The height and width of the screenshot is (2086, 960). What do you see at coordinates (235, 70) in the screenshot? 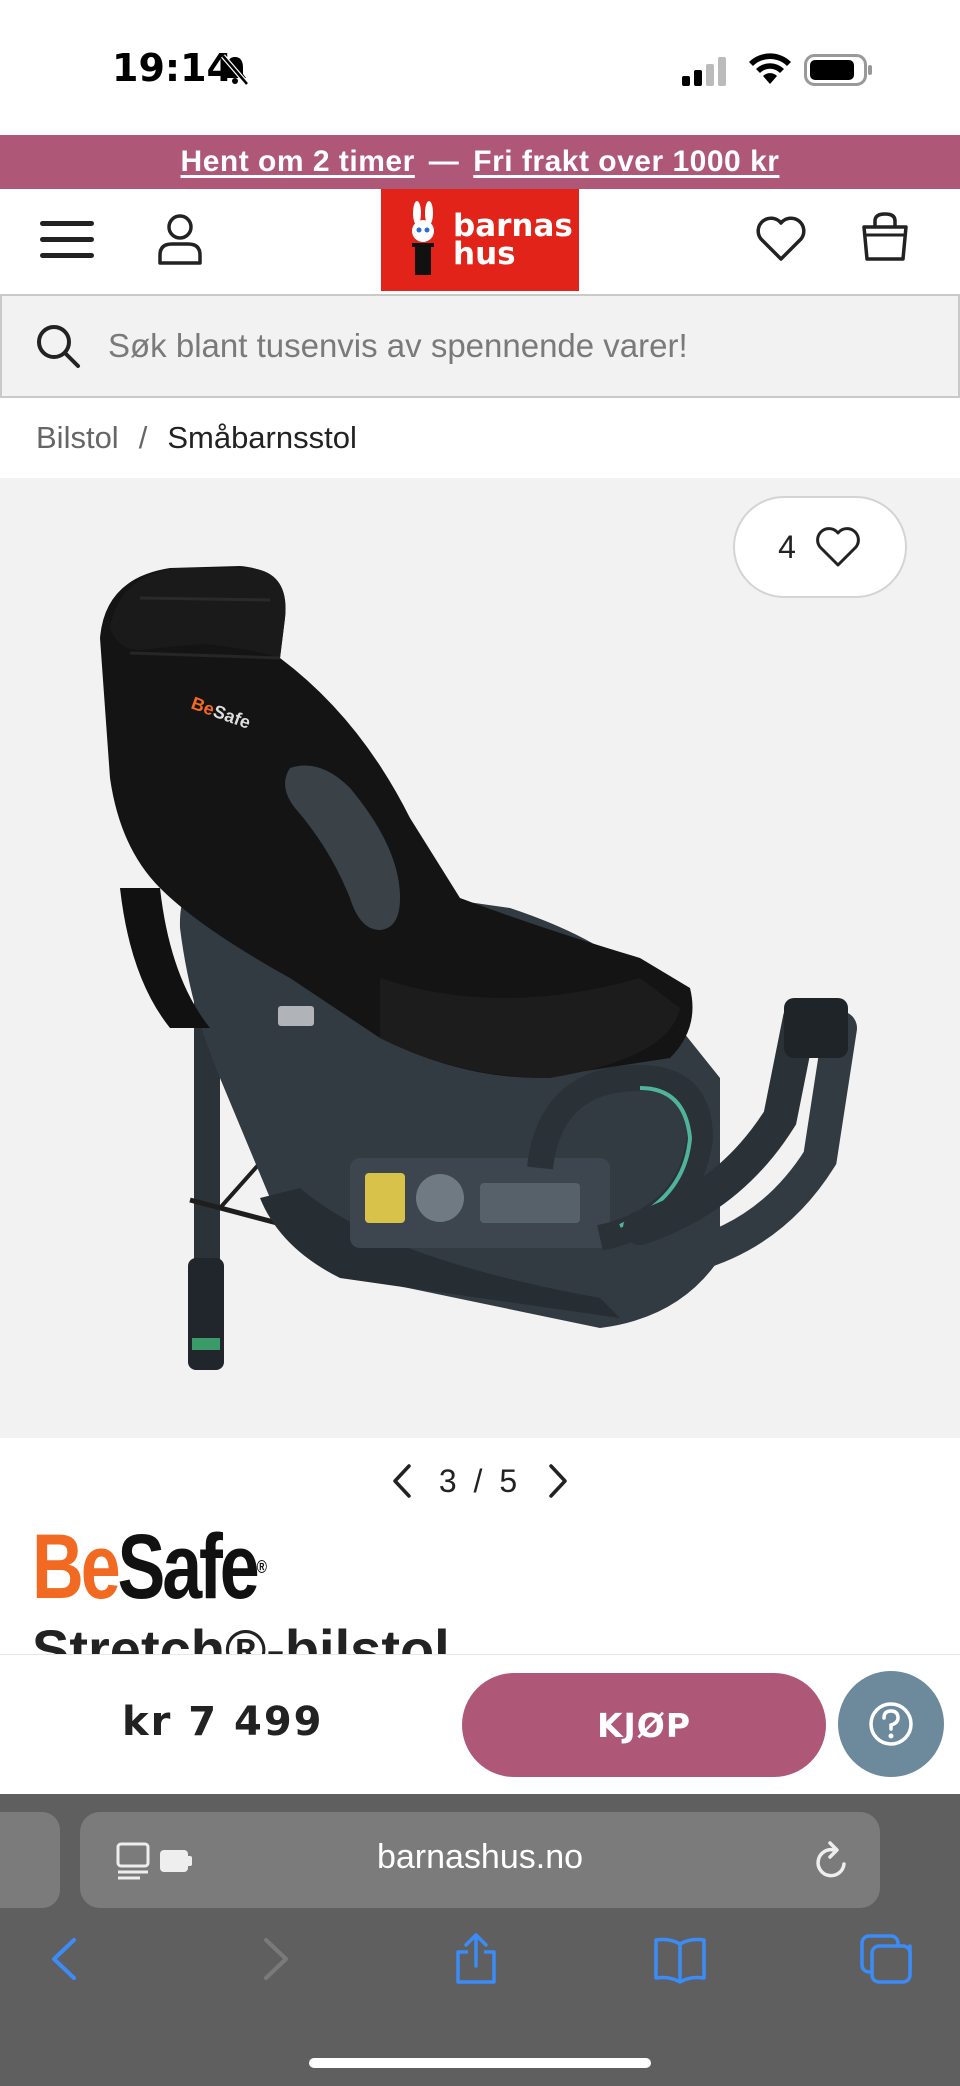
I see `bell-off-icon` at bounding box center [235, 70].